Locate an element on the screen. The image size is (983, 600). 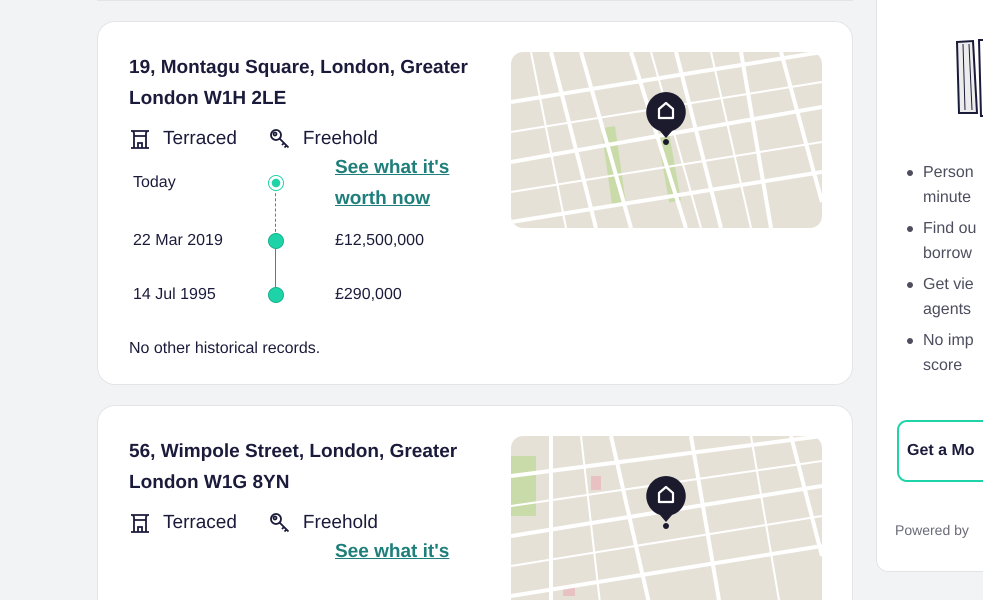
sale-price: £12,500,000 is located at coordinates (379, 241).